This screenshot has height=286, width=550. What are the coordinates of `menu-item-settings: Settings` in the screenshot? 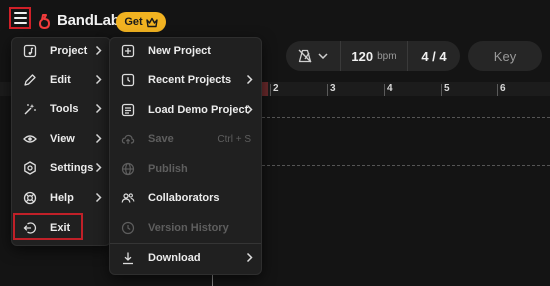 It's located at (61, 168).